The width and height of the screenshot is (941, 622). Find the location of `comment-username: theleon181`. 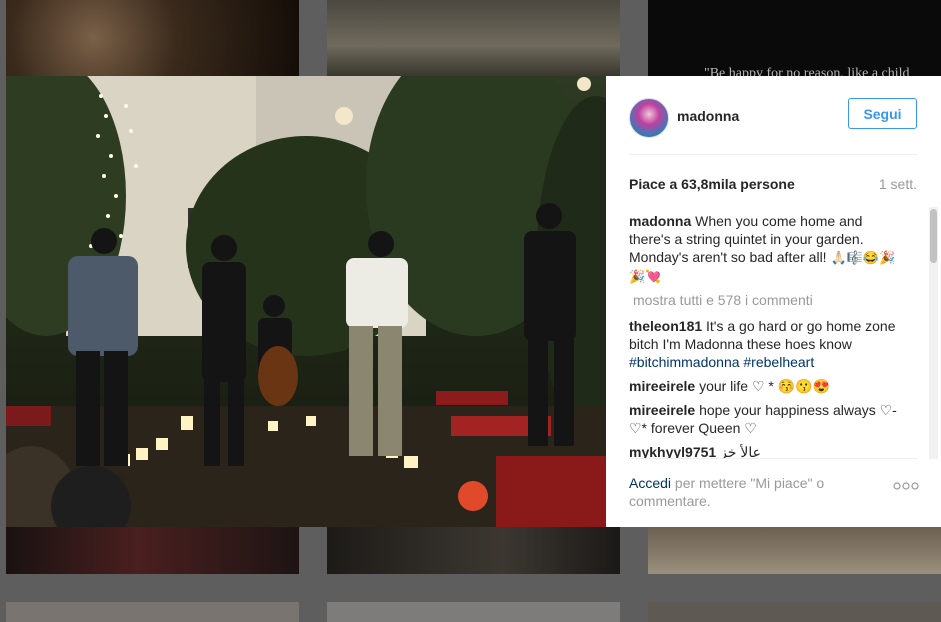

comment-username: theleon181 is located at coordinates (665, 326).